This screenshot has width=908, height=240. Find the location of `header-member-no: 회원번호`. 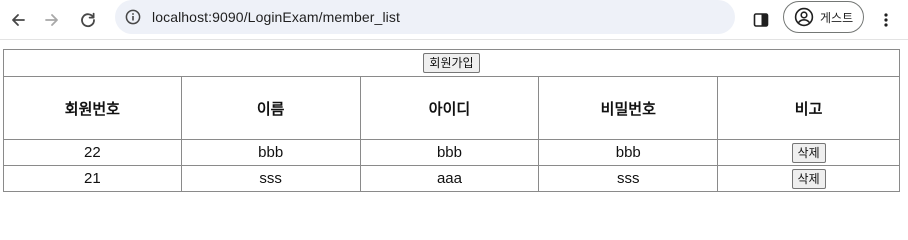

header-member-no: 회원번호 is located at coordinates (92, 108).